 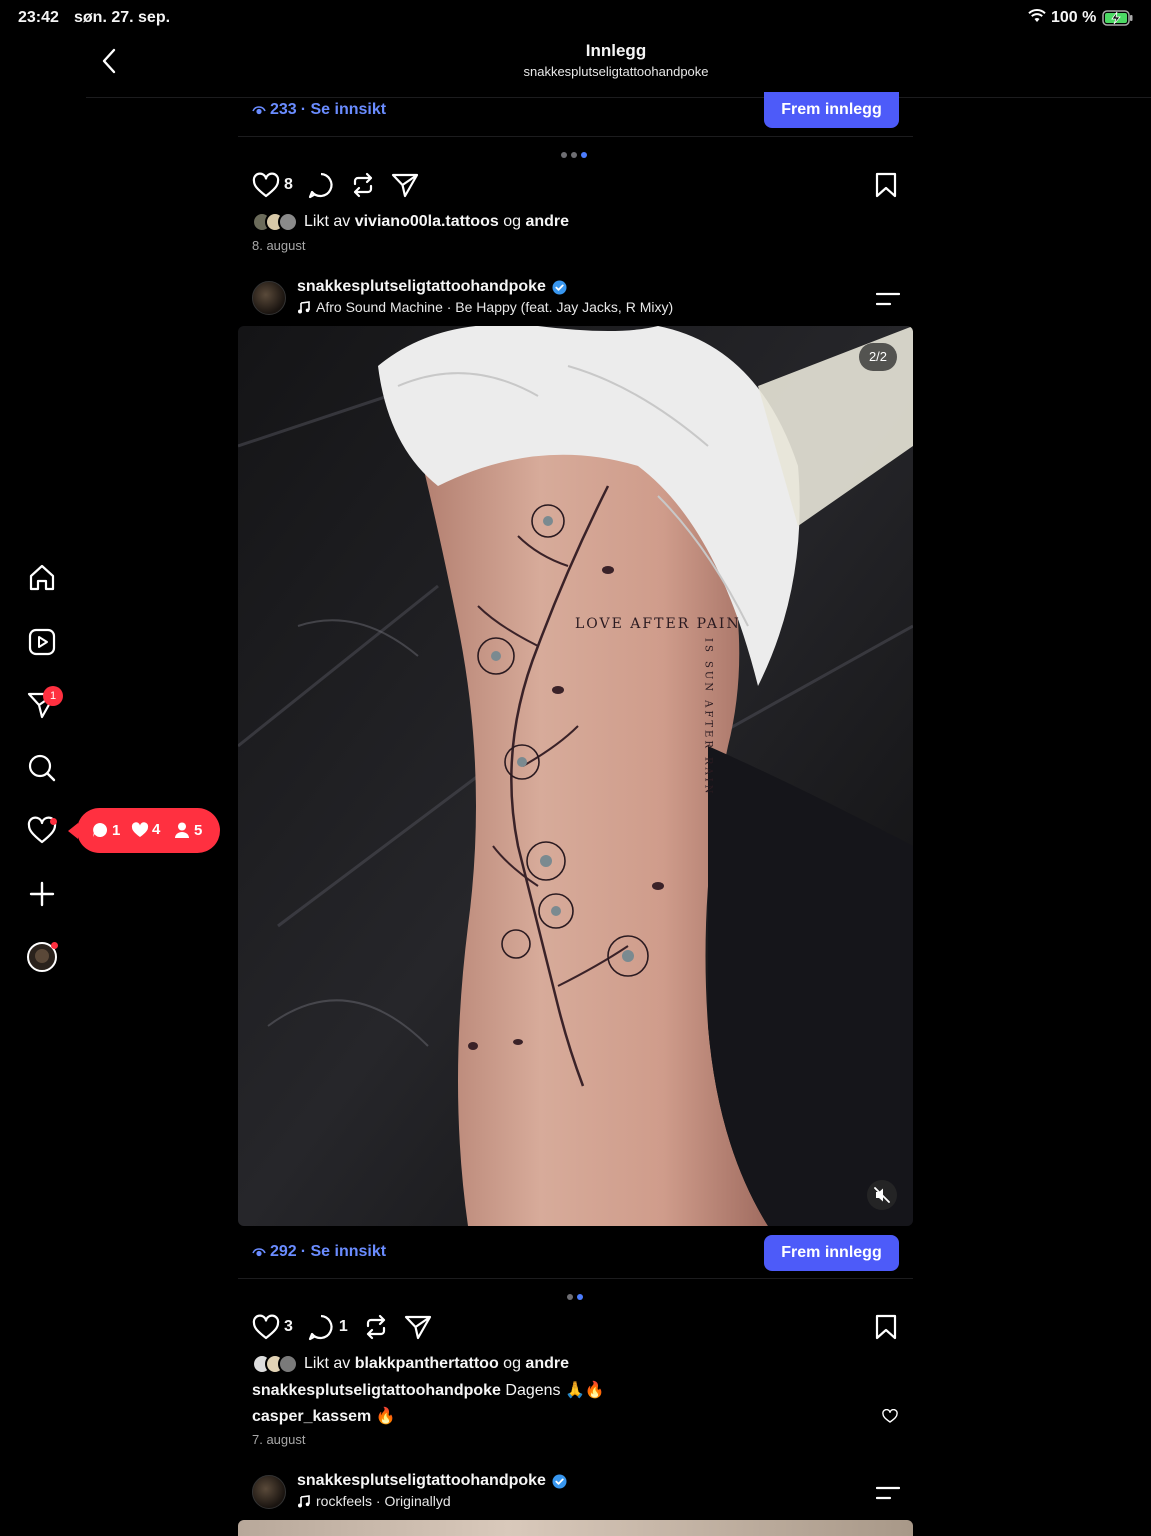 What do you see at coordinates (342, 185) in the screenshot?
I see `post-actions: 8` at bounding box center [342, 185].